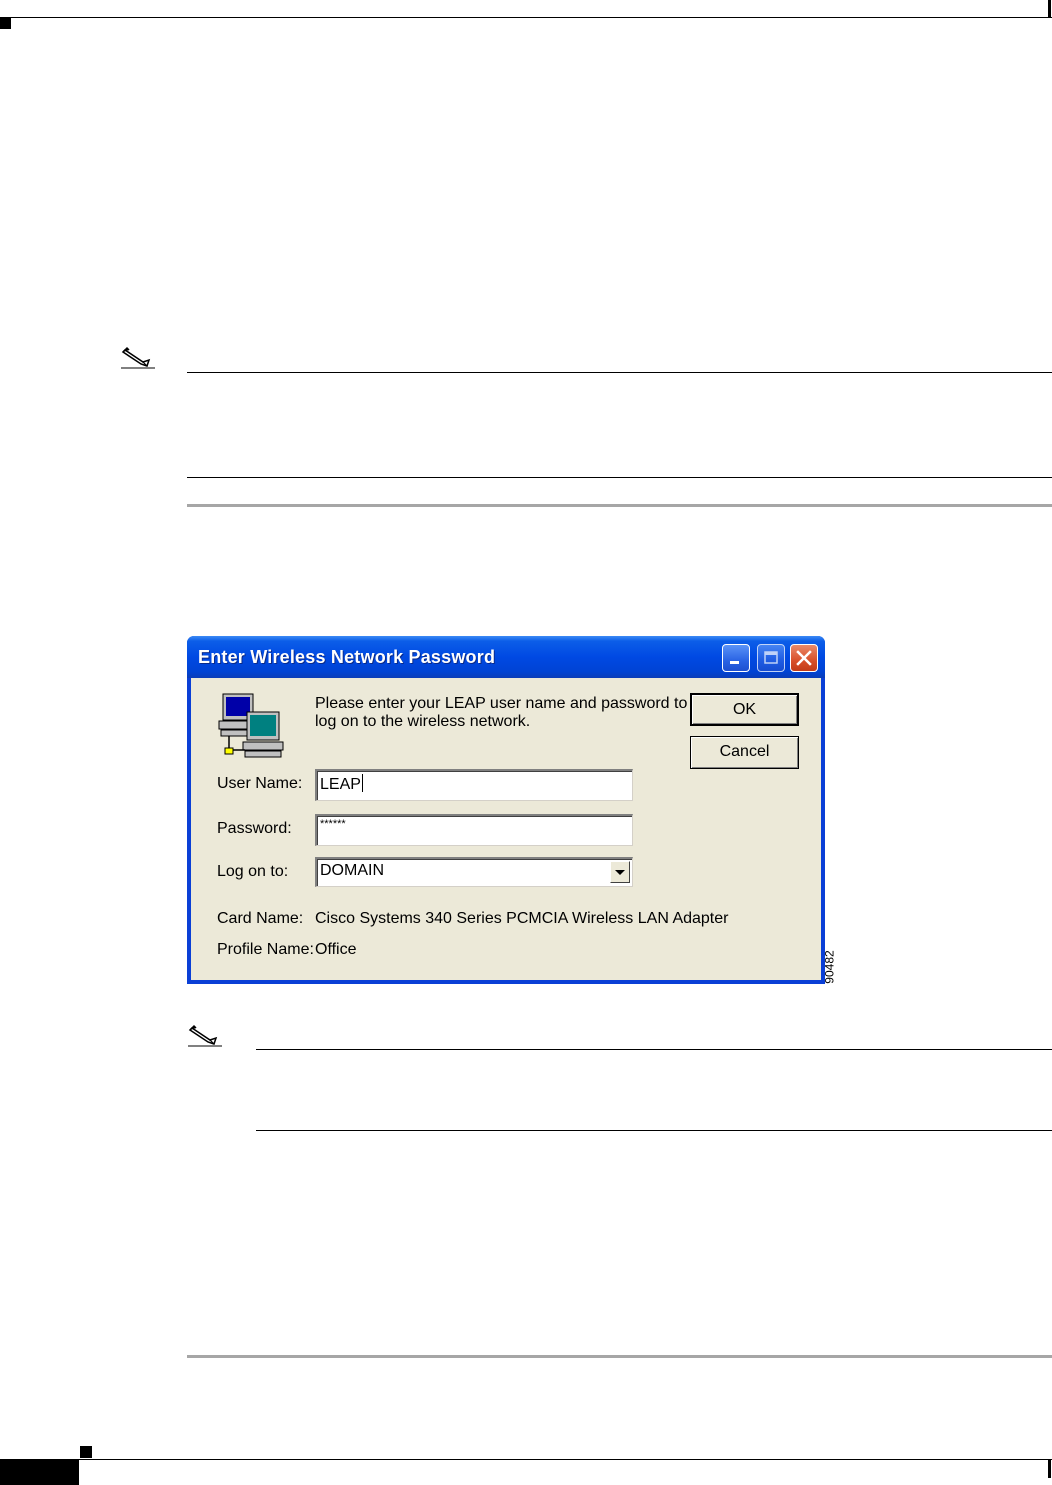 This screenshot has height=1485, width=1052. I want to click on section-end-divider, so click(619, 1356).